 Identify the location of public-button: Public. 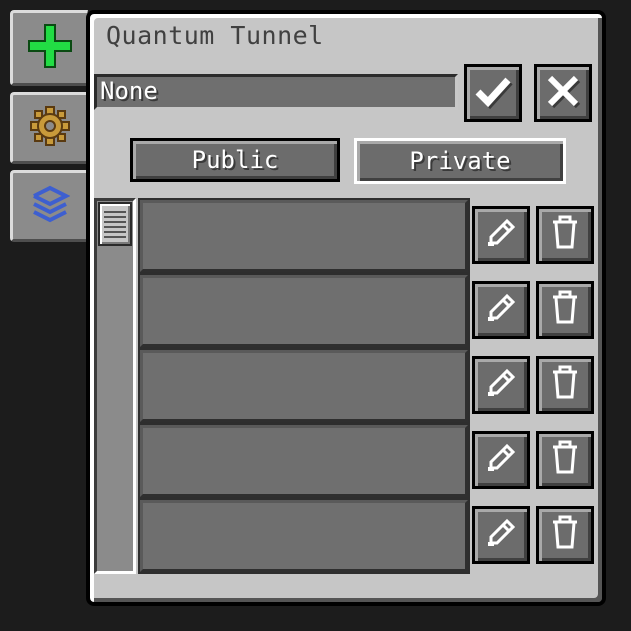
(235, 160).